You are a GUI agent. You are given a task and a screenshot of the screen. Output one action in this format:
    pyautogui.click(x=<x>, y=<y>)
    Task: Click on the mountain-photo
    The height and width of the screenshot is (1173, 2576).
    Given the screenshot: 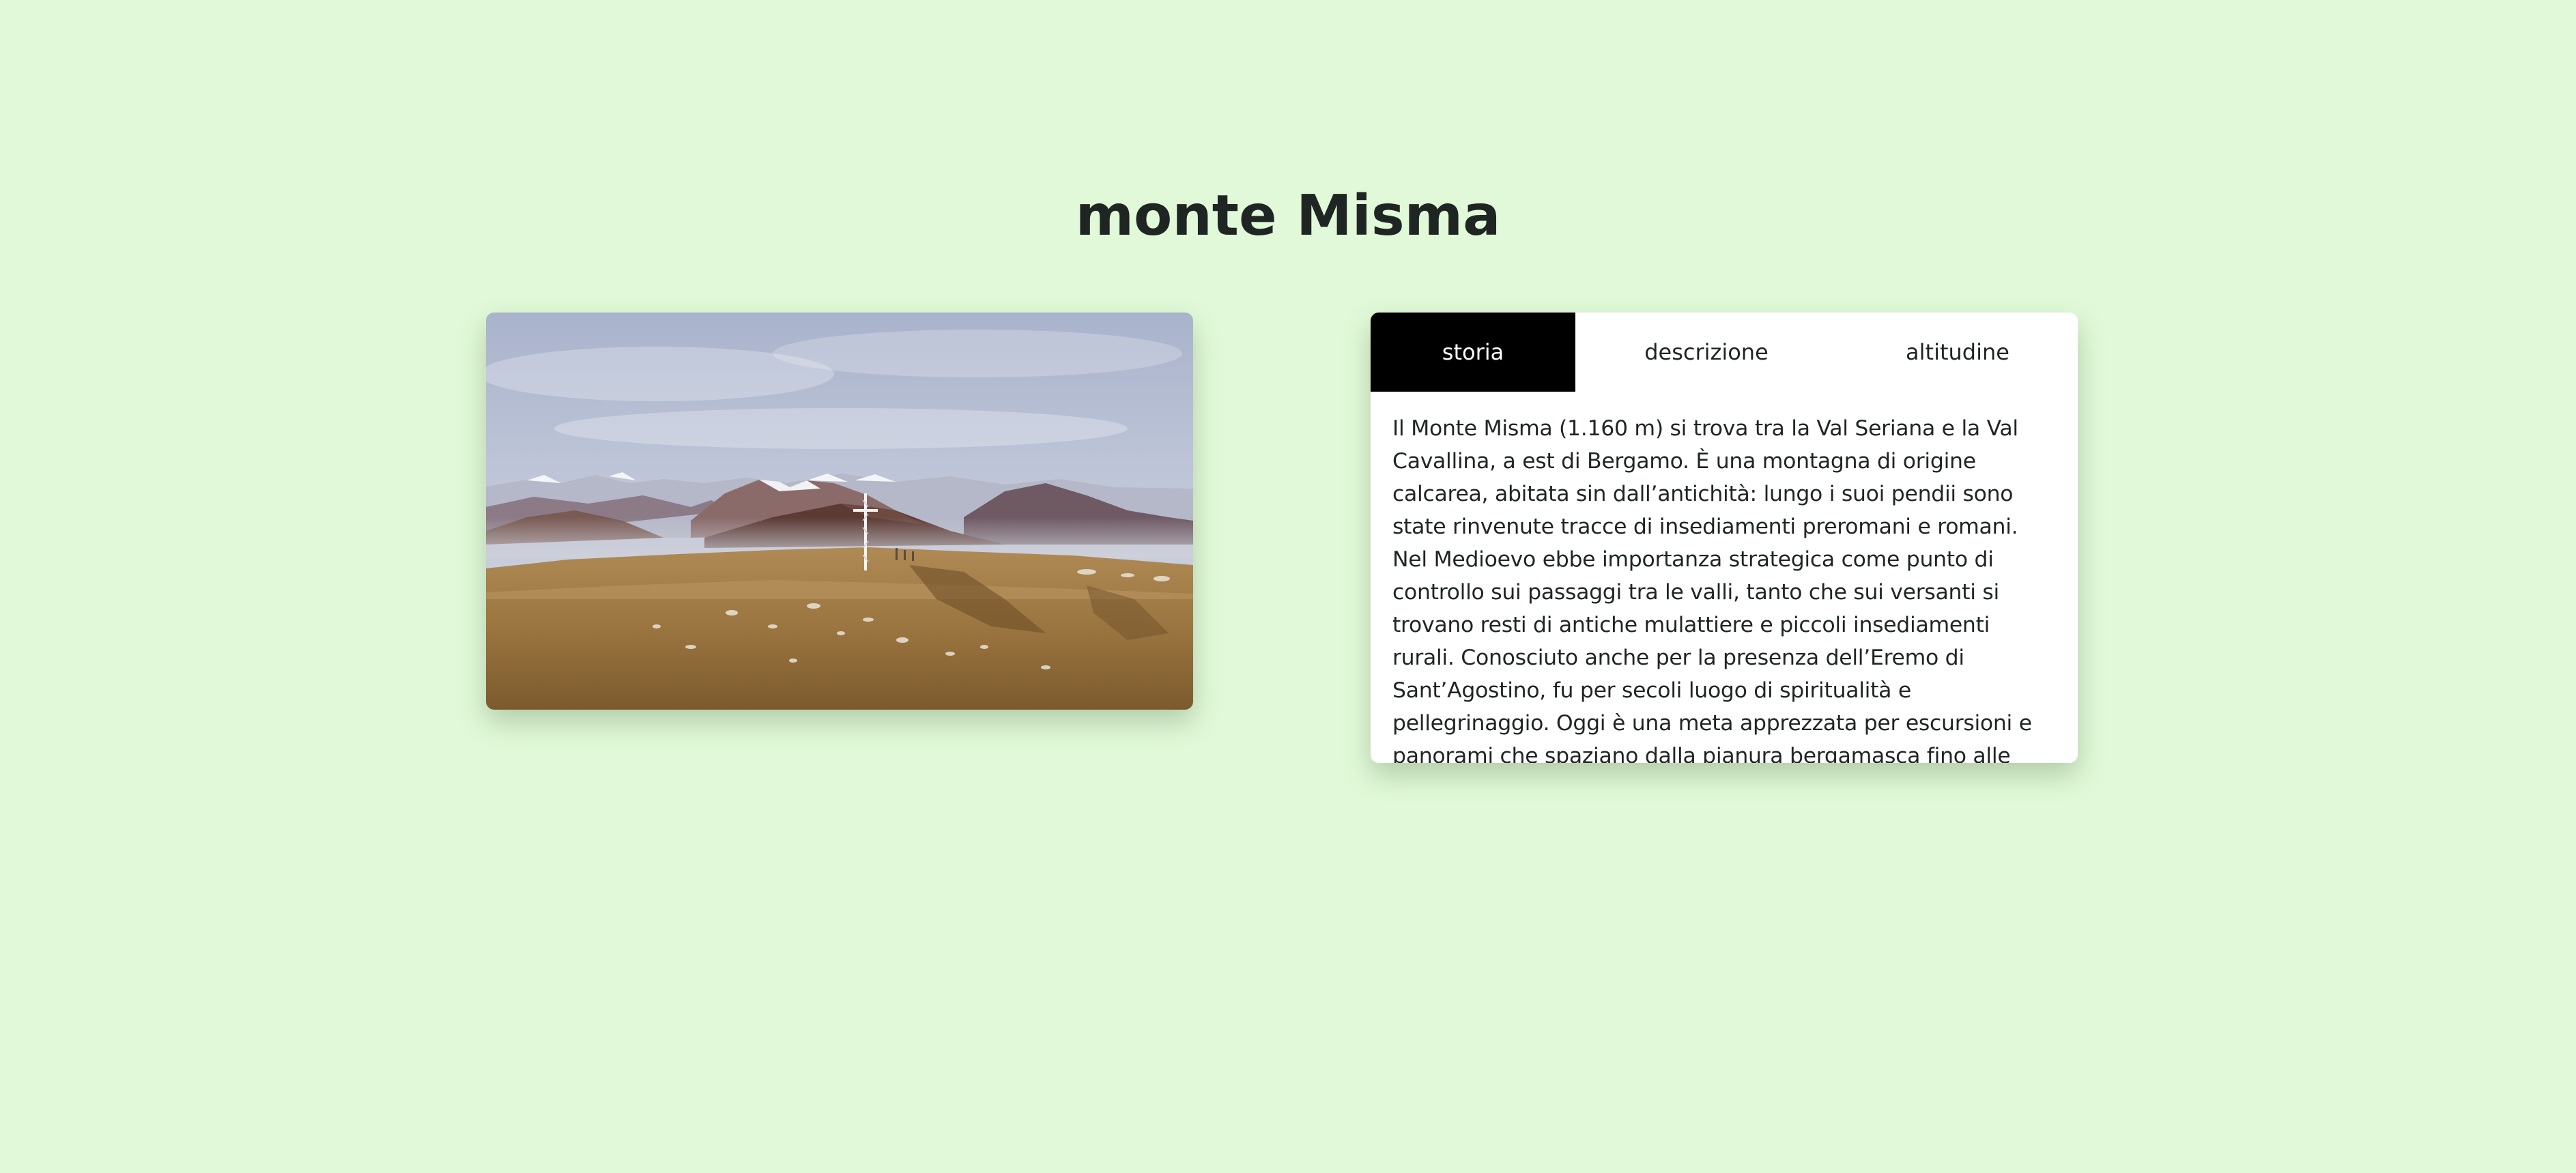 What is the action you would take?
    pyautogui.click(x=839, y=511)
    